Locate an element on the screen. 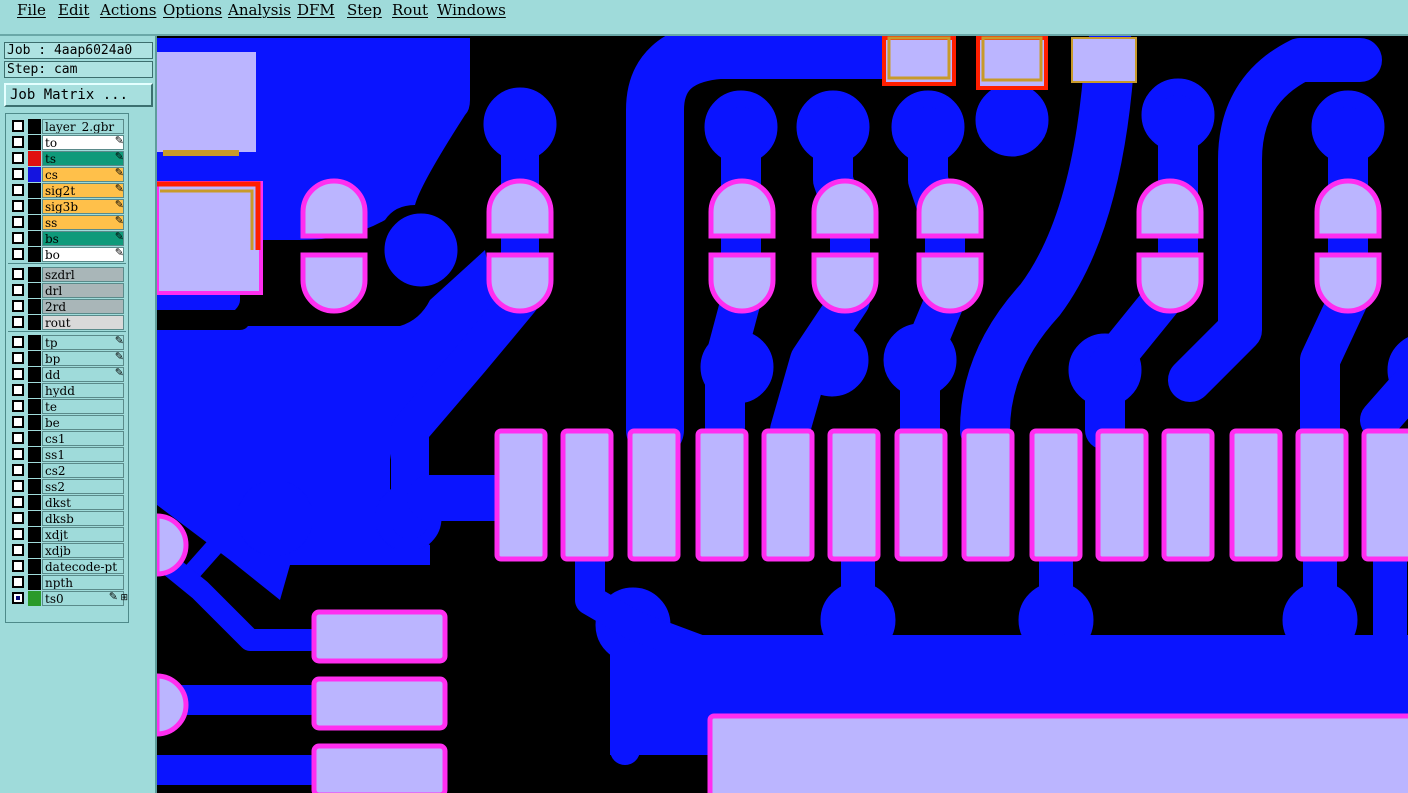 The width and height of the screenshot is (1408, 793). menu-actions: Actions is located at coordinates (128, 10).